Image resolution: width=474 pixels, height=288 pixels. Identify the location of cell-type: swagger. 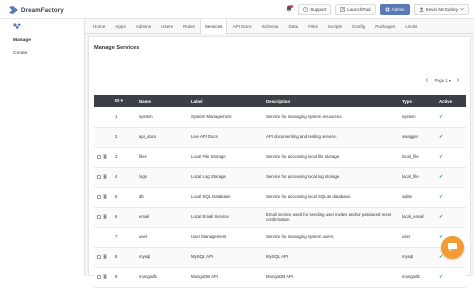
(417, 137).